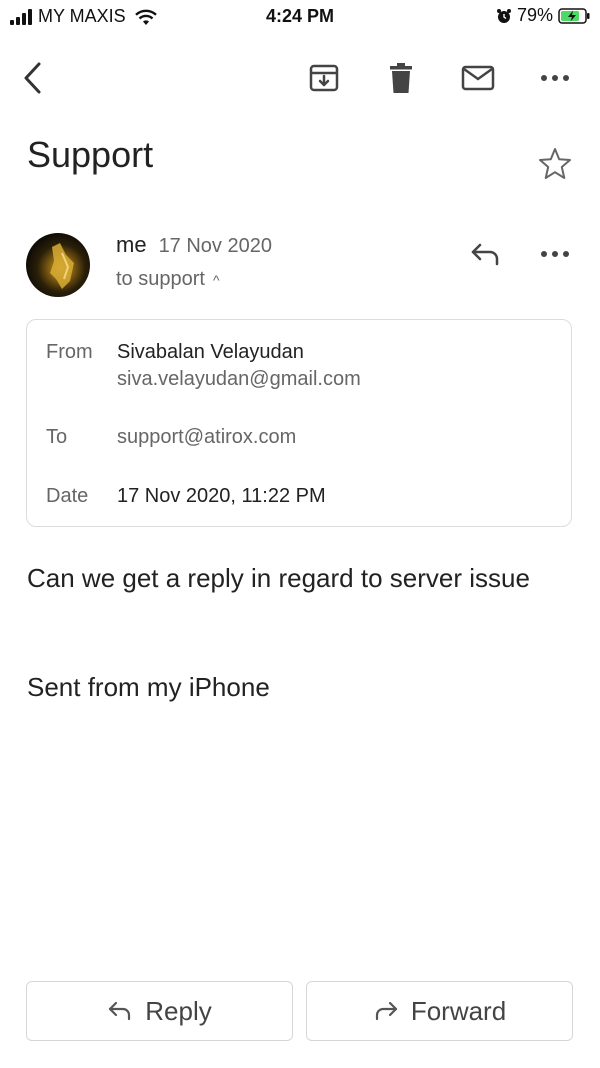 This screenshot has height=1068, width=600. I want to click on status-left: MY MAXIS, so click(84, 16).